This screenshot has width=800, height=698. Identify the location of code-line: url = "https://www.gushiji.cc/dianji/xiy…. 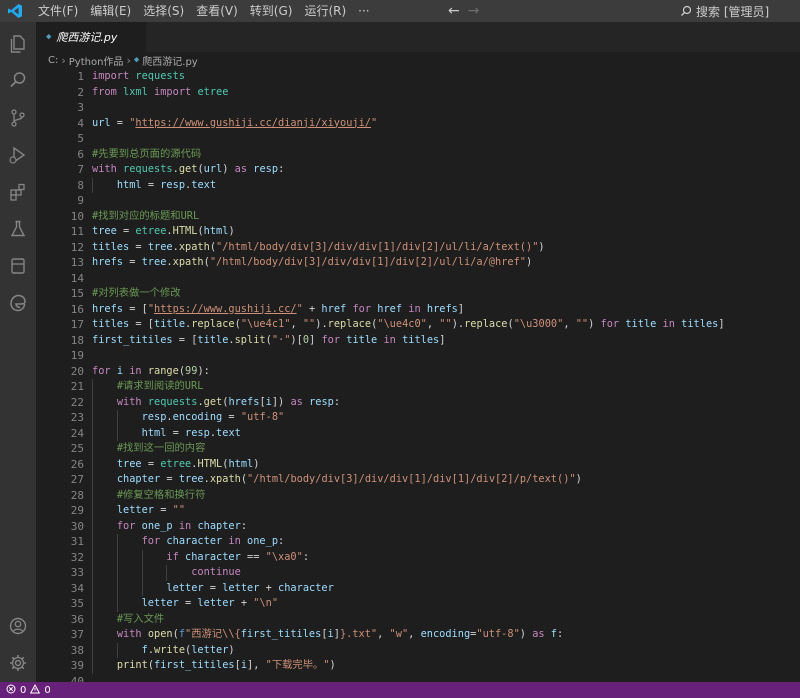
(234, 124).